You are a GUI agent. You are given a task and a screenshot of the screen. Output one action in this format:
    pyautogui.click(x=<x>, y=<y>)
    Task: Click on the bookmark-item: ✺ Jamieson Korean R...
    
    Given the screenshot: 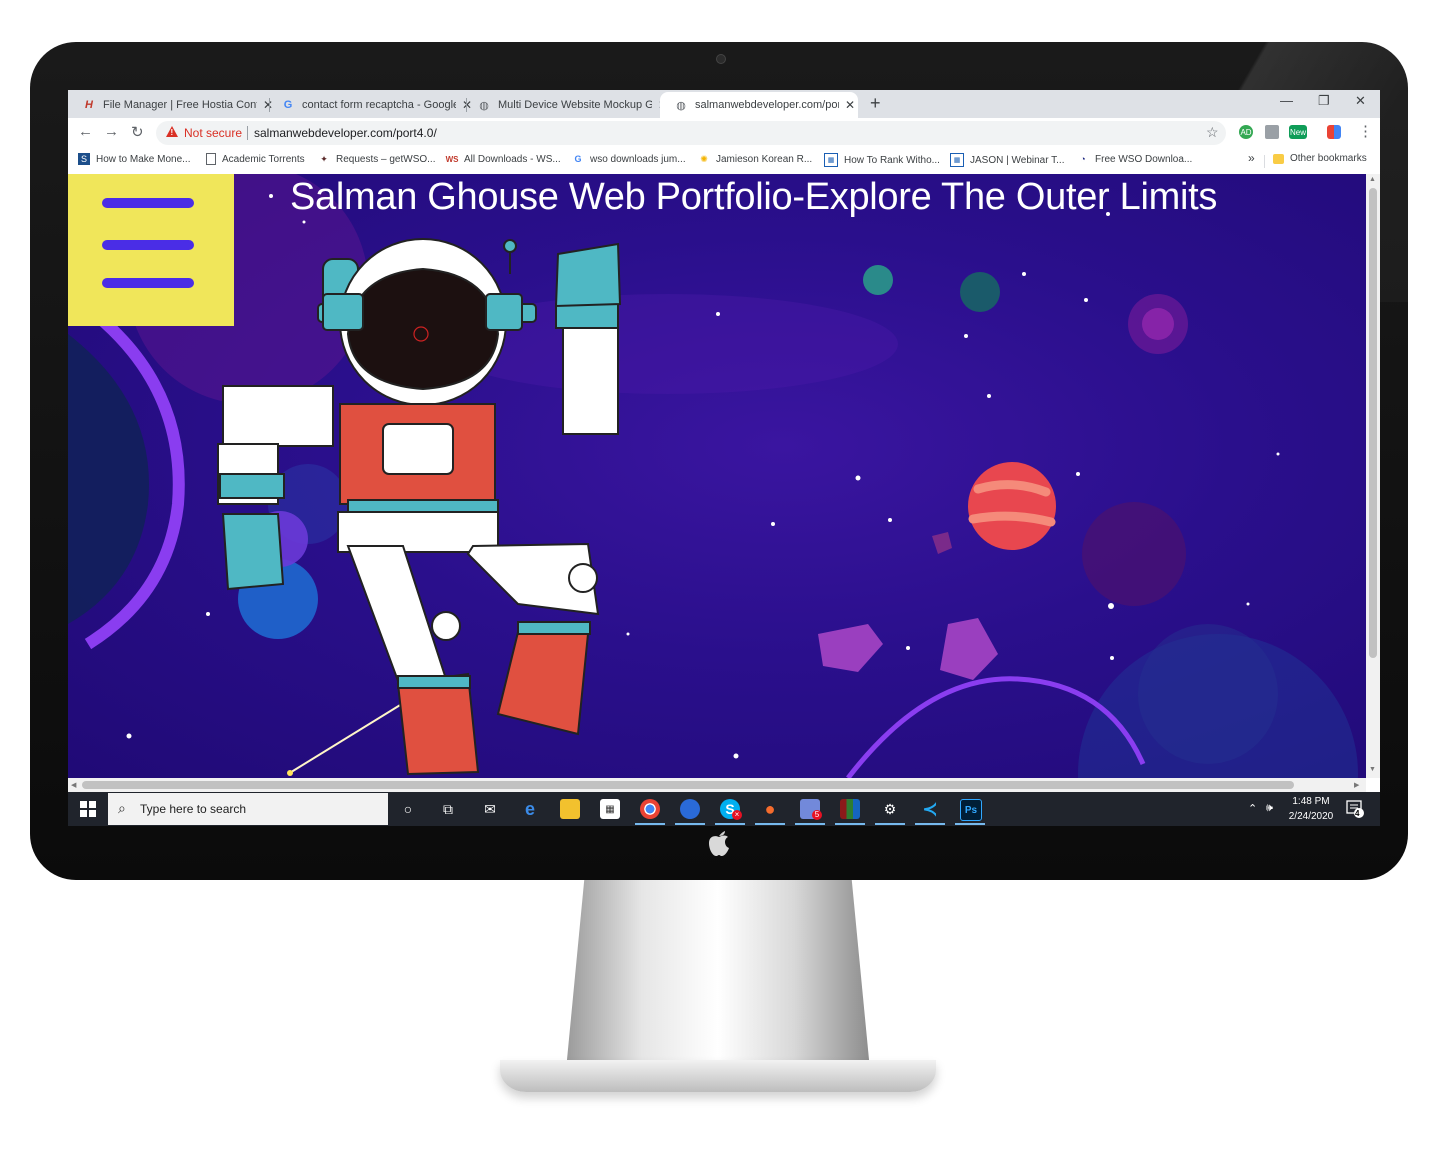 What is the action you would take?
    pyautogui.click(x=755, y=159)
    